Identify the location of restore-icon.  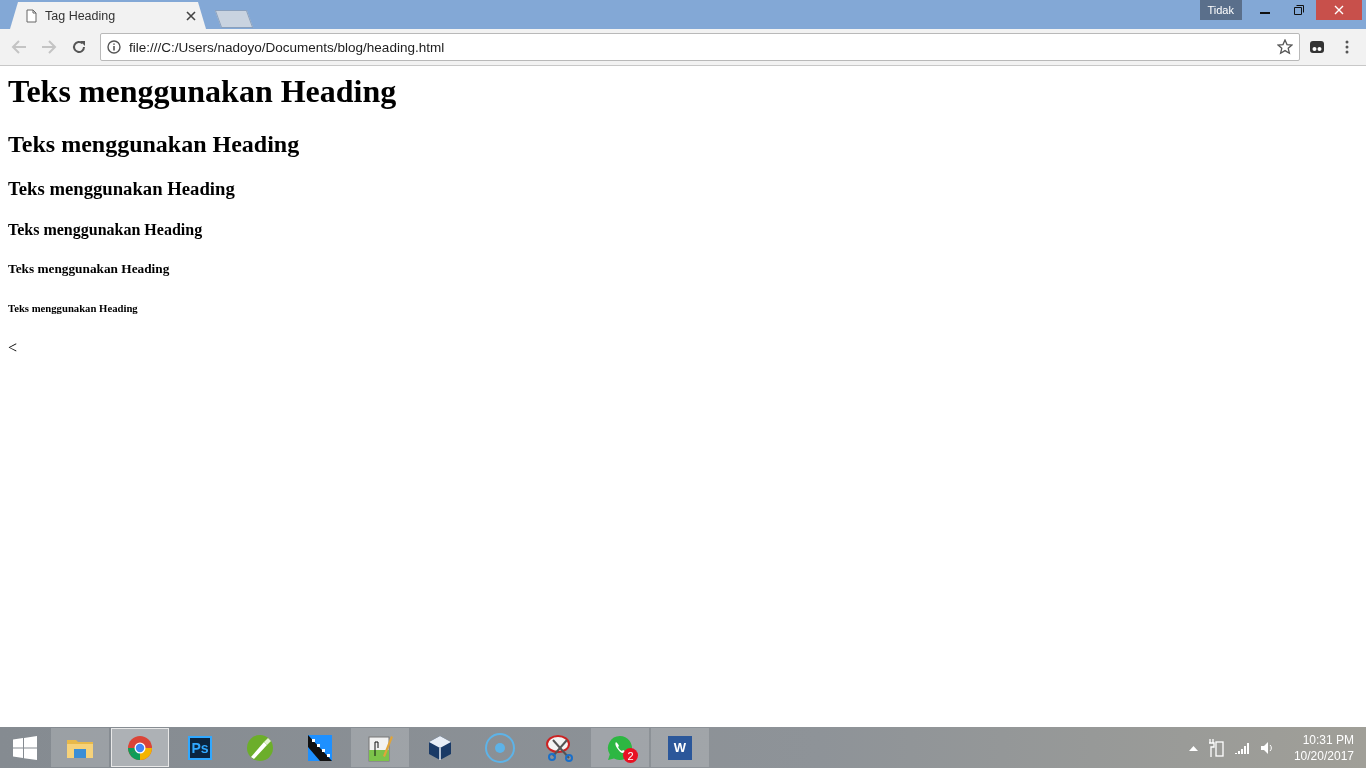
(1299, 10).